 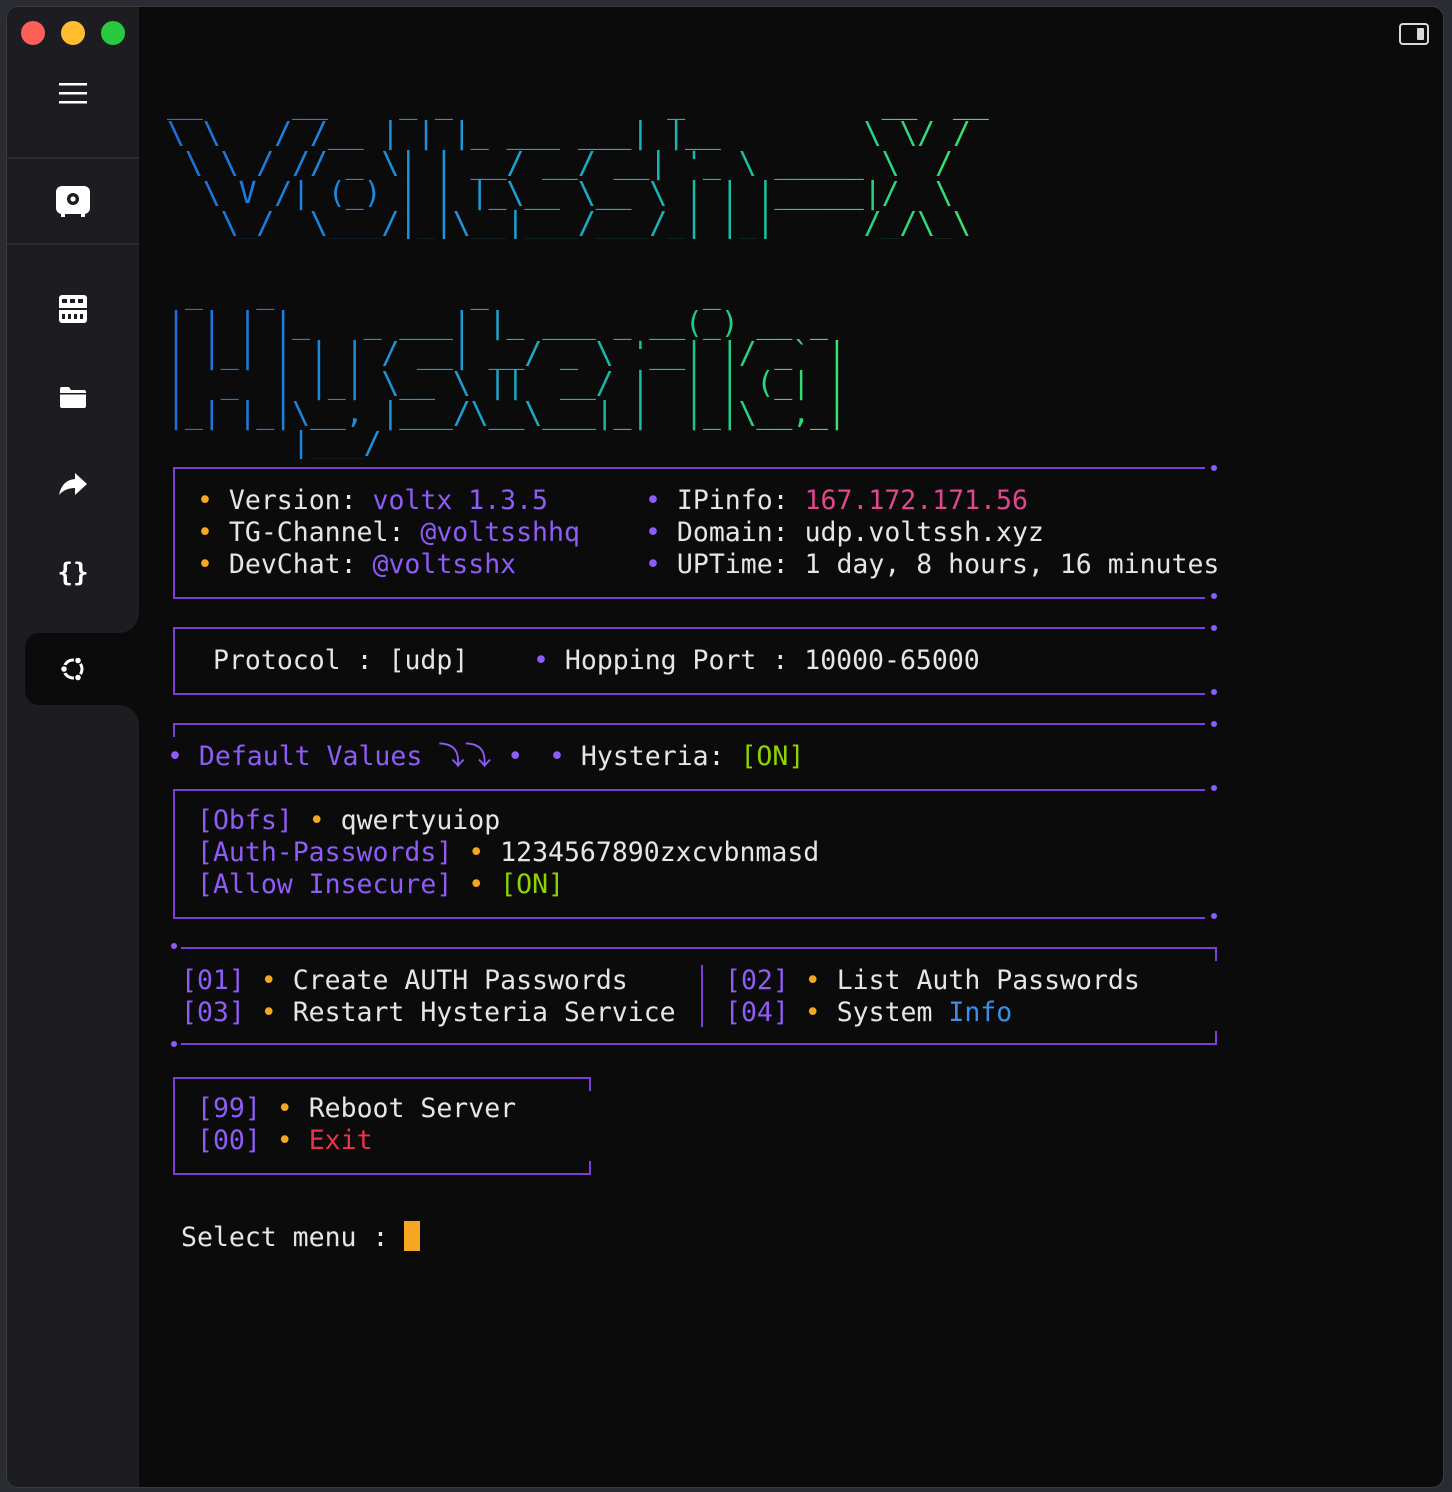 I want to click on domain-line: • Domain: udp.voltssh.xyz, so click(x=844, y=532).